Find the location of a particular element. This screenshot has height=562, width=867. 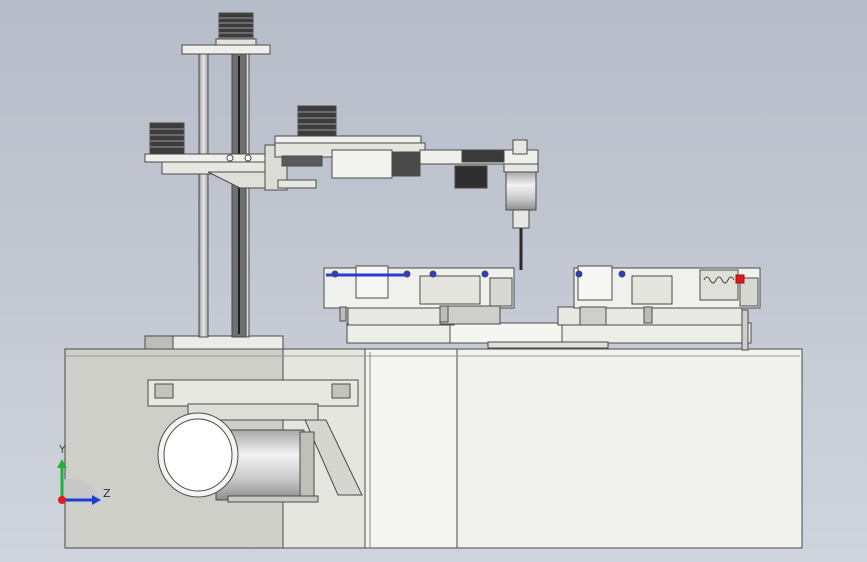

left-stepper-motor is located at coordinates (167, 139).